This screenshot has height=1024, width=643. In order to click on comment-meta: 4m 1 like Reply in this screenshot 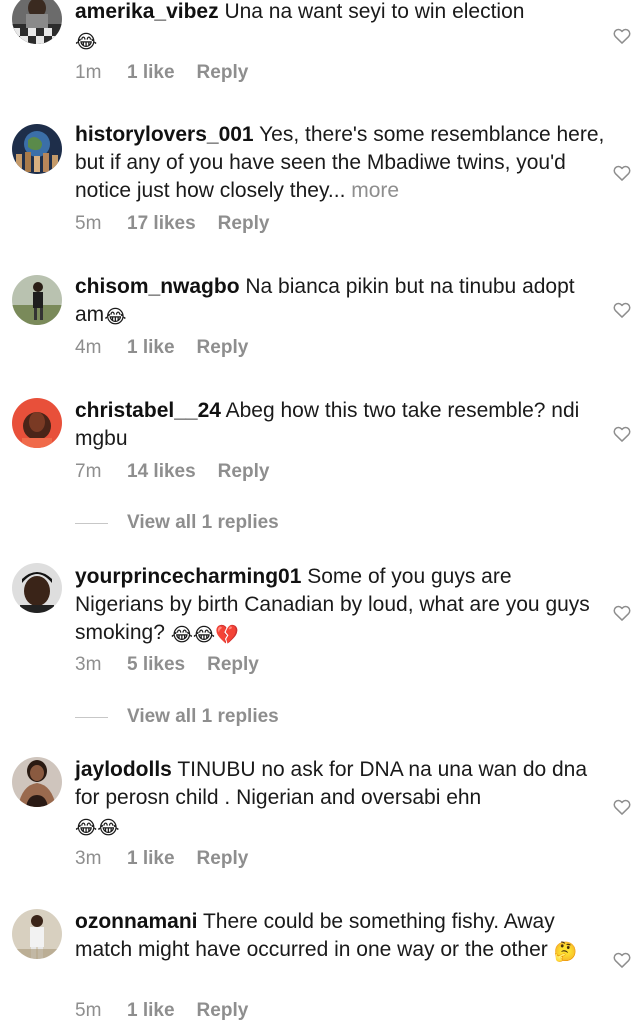, I will do `click(161, 348)`.